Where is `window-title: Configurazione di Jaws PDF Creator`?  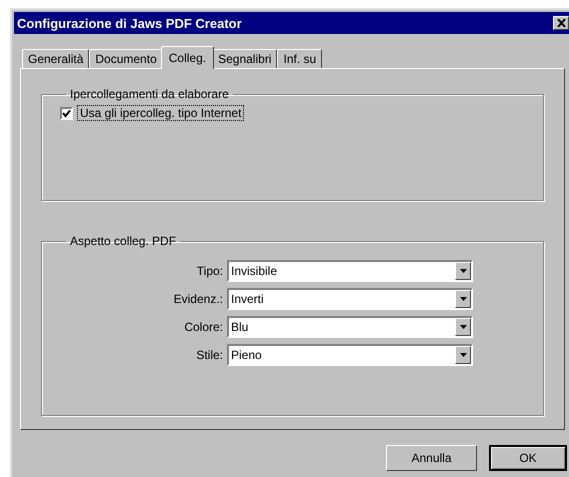
window-title: Configurazione di Jaws PDF Creator is located at coordinates (129, 23).